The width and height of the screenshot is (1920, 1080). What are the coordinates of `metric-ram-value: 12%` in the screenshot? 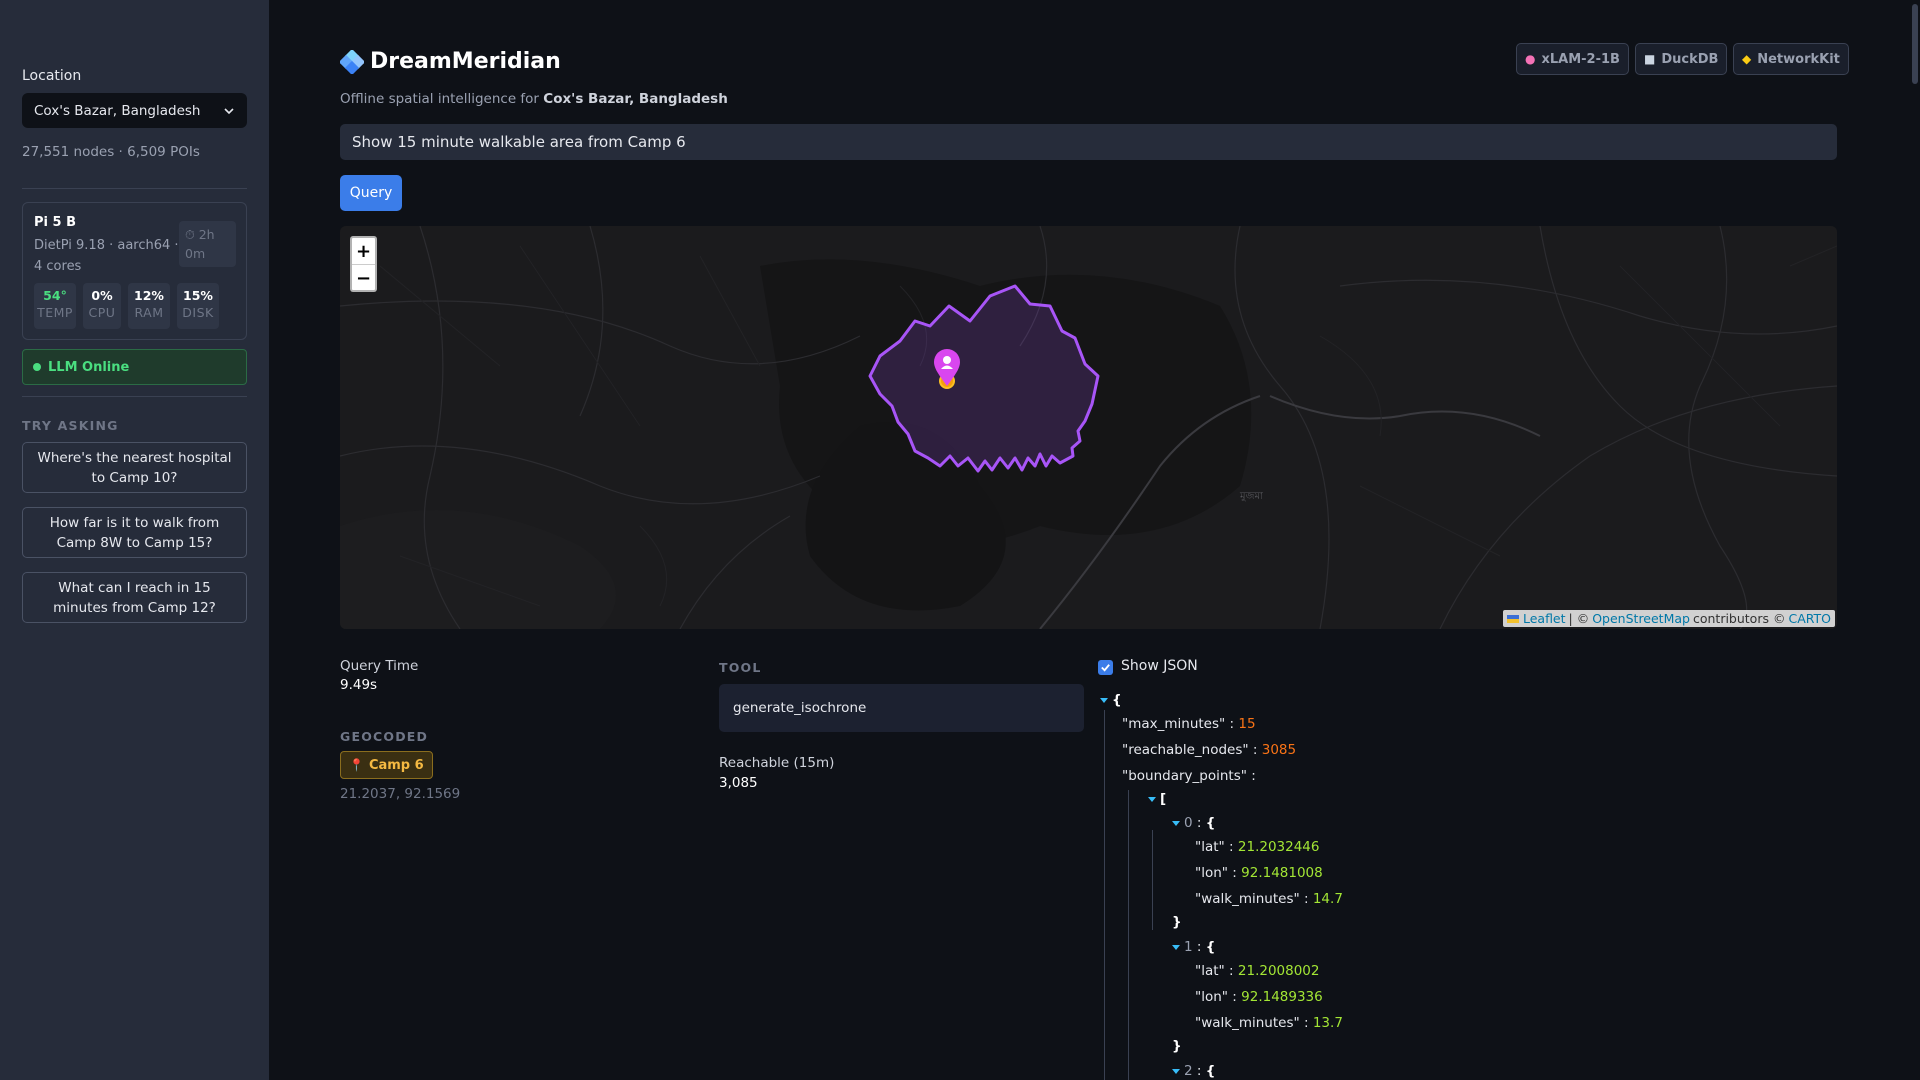 It's located at (149, 295).